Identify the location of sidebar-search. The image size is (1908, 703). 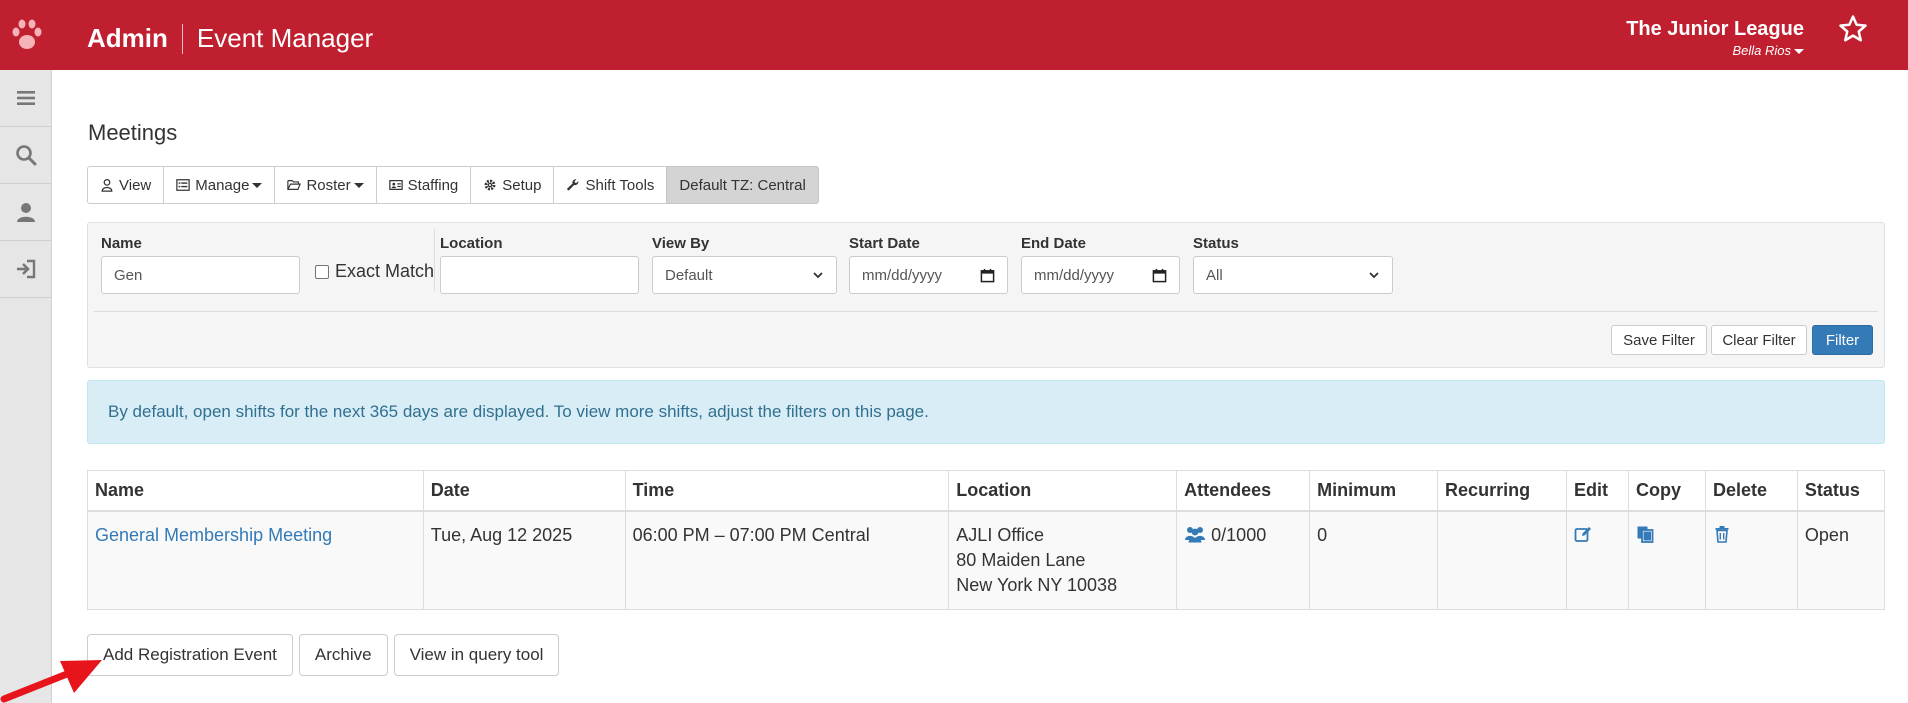
(26, 155).